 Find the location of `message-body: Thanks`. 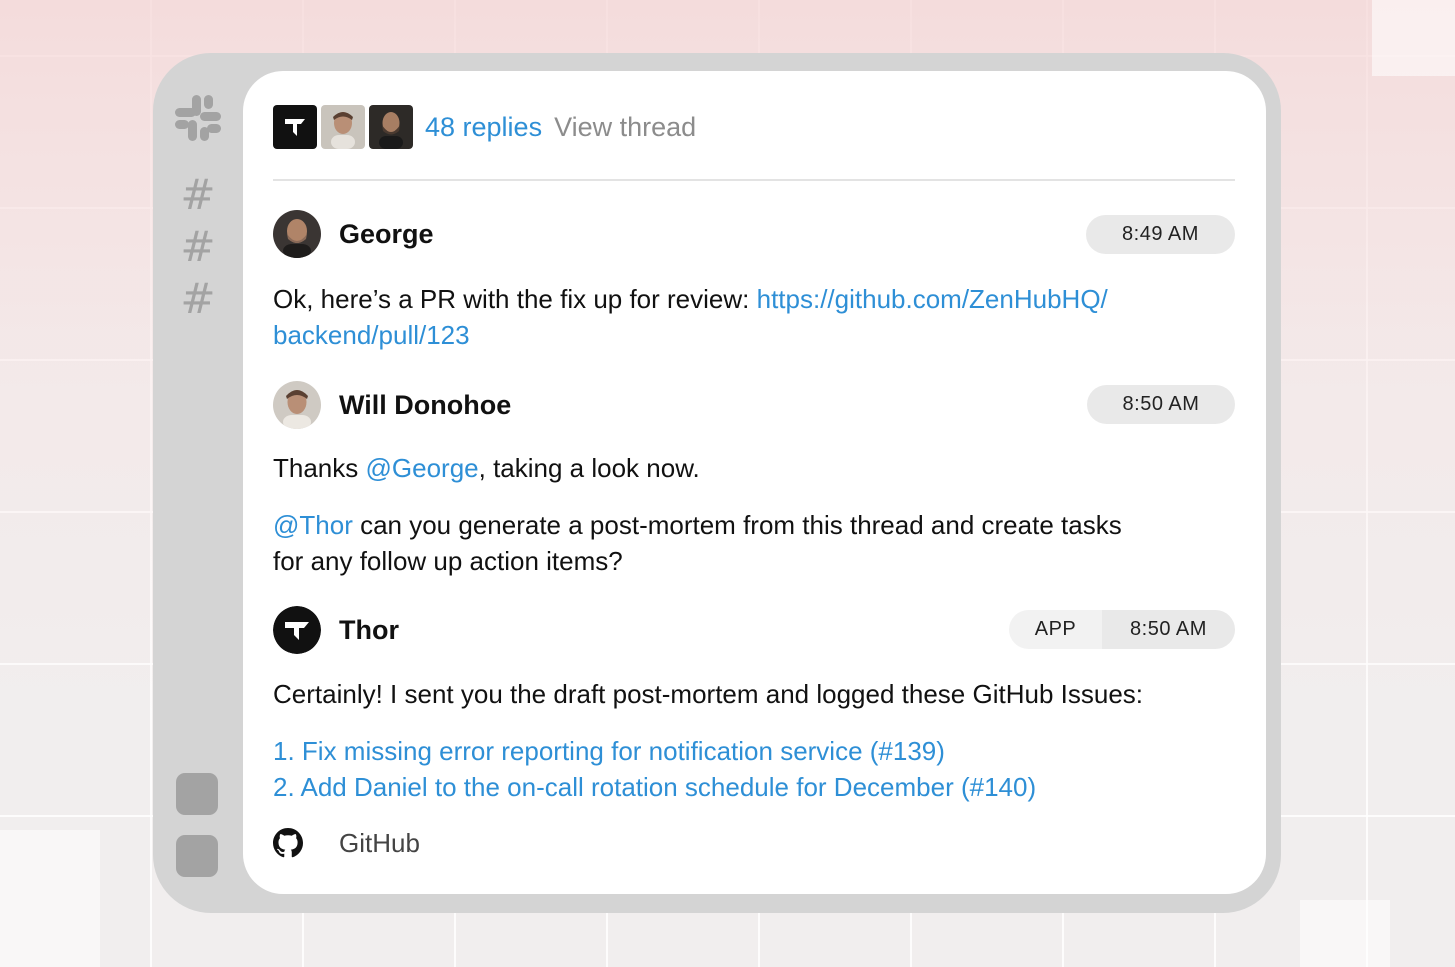

message-body: Thanks is located at coordinates (319, 468).